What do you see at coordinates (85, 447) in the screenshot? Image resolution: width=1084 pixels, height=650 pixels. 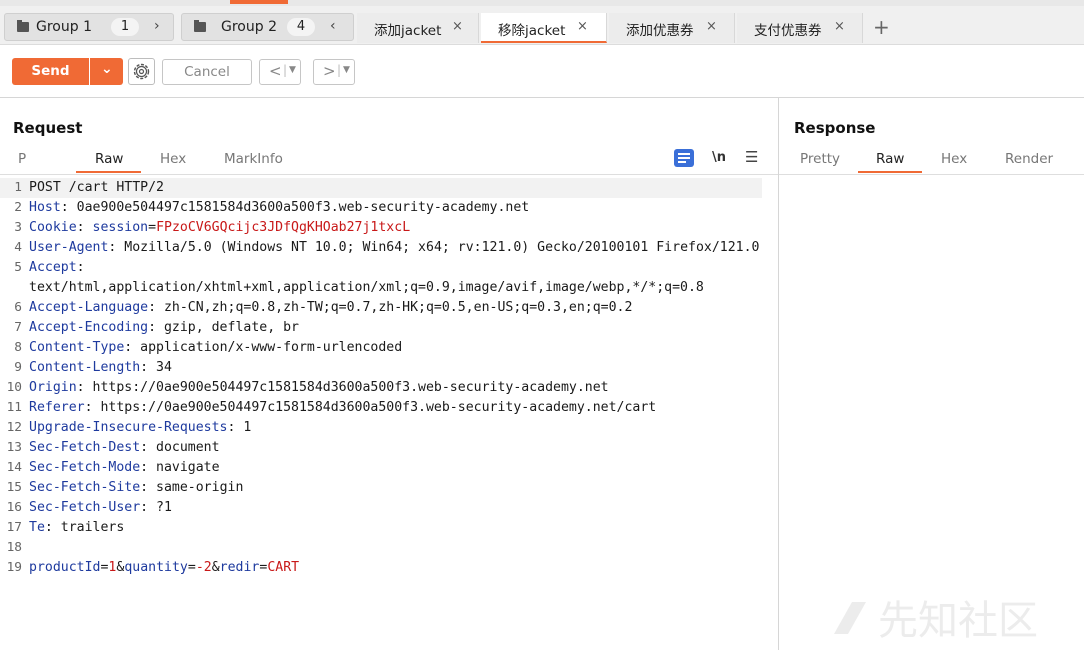 I see `header-name: Sec-Fetch-Dest` at bounding box center [85, 447].